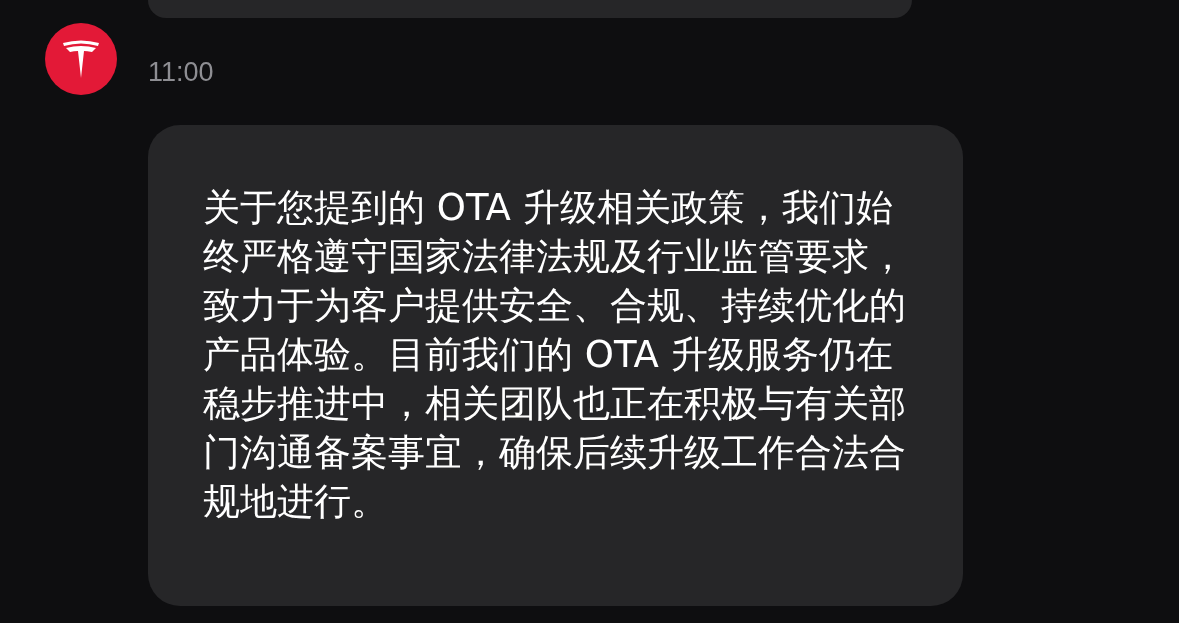 The height and width of the screenshot is (623, 1179). Describe the element at coordinates (181, 73) in the screenshot. I see `message-time: 11:00` at that location.